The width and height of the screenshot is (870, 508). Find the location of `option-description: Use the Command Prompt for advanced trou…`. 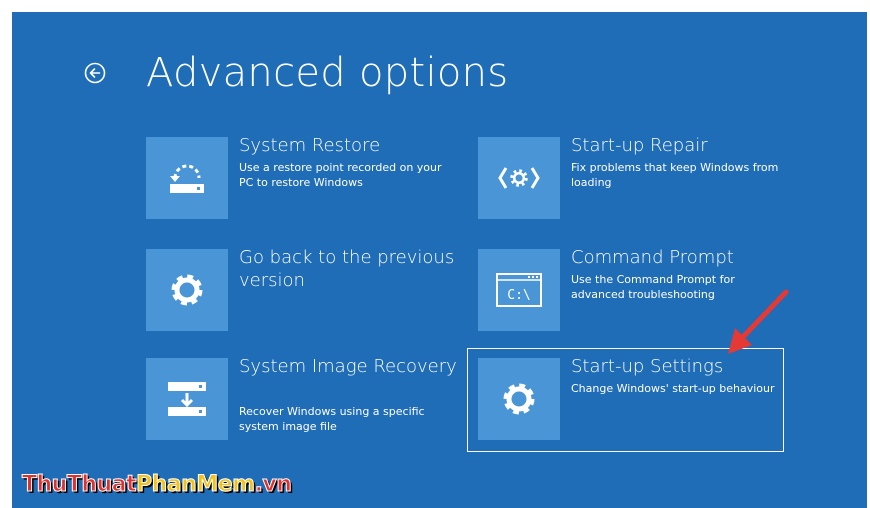

option-description: Use the Command Prompt for advanced trou… is located at coordinates (653, 287).